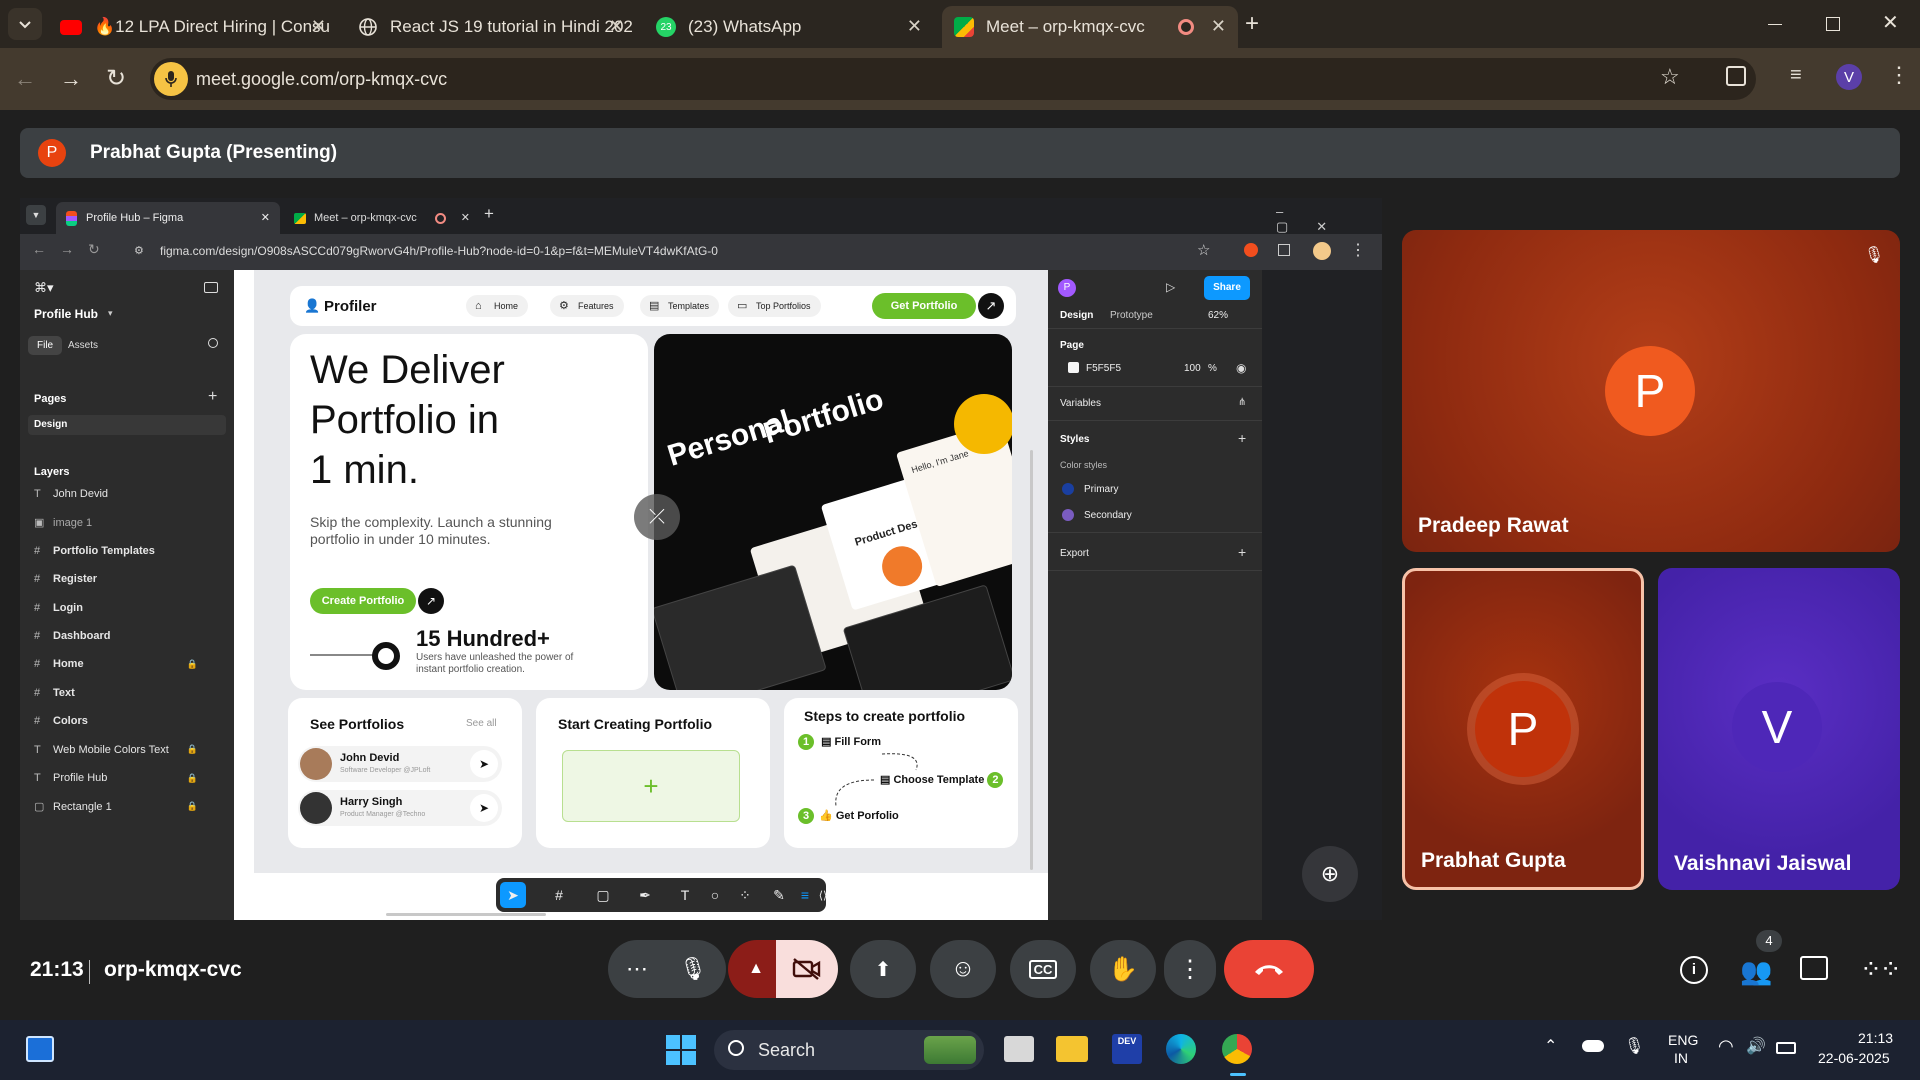 The height and width of the screenshot is (1080, 1920). I want to click on layer-type-icon: T, so click(37, 778).